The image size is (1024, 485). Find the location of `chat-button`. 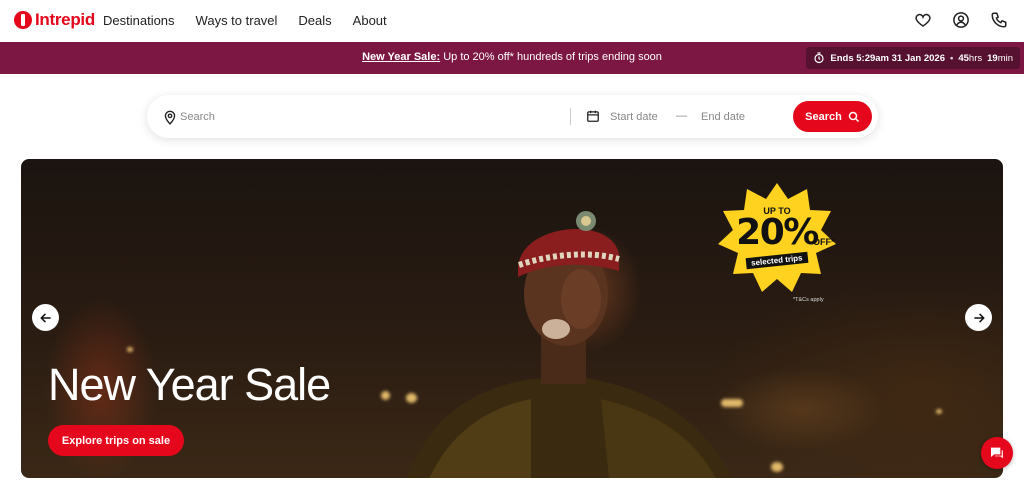

chat-button is located at coordinates (997, 453).